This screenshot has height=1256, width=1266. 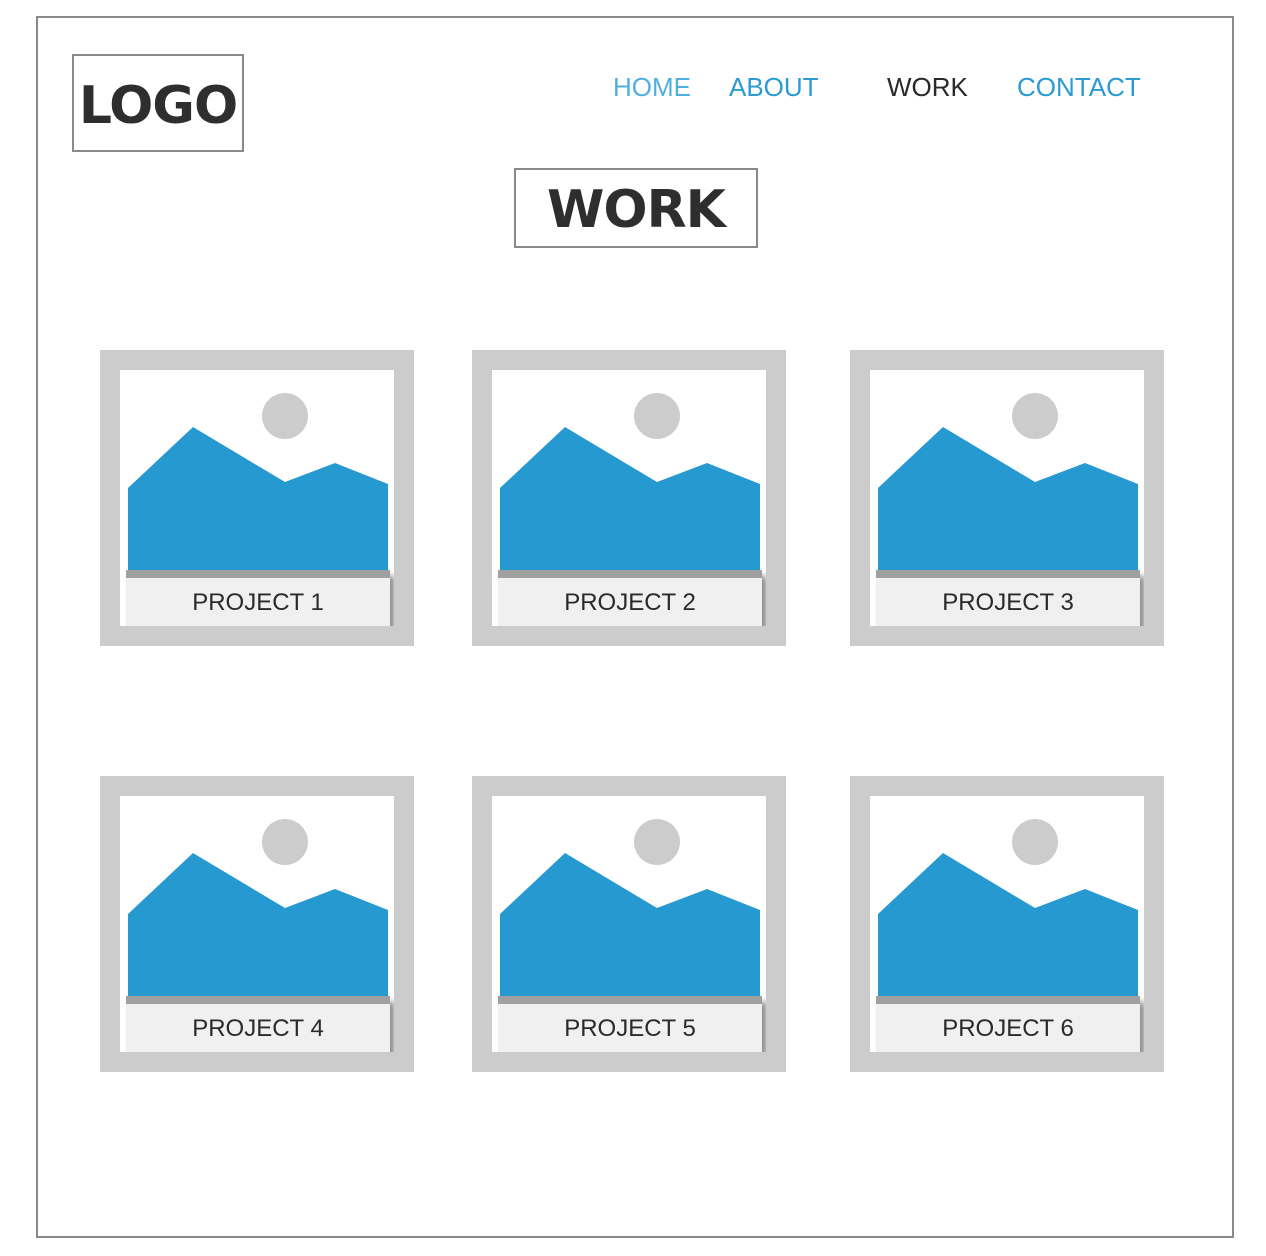 I want to click on project-label: PROJECT 4, so click(x=258, y=1024).